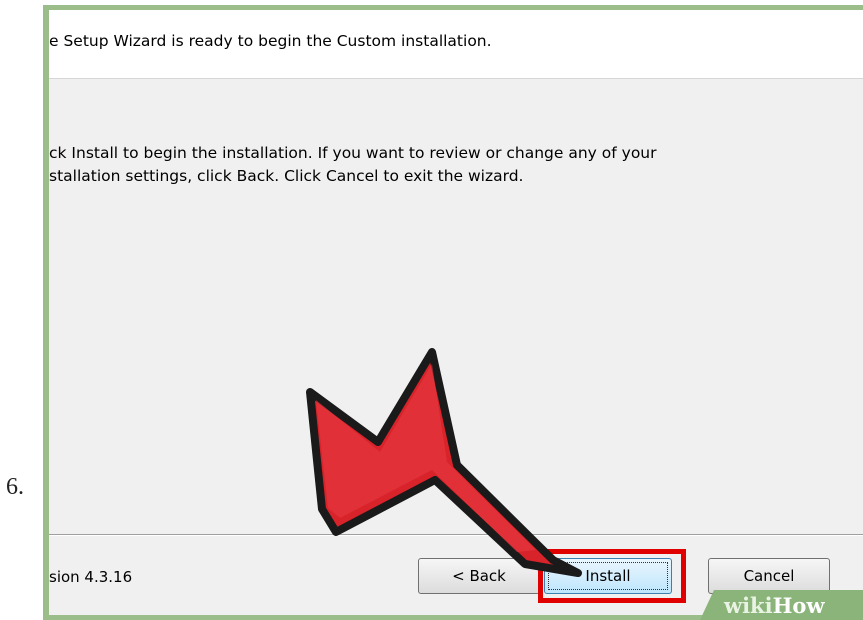 The image size is (863, 620). I want to click on watermark-text: wikiHow, so click(774, 605).